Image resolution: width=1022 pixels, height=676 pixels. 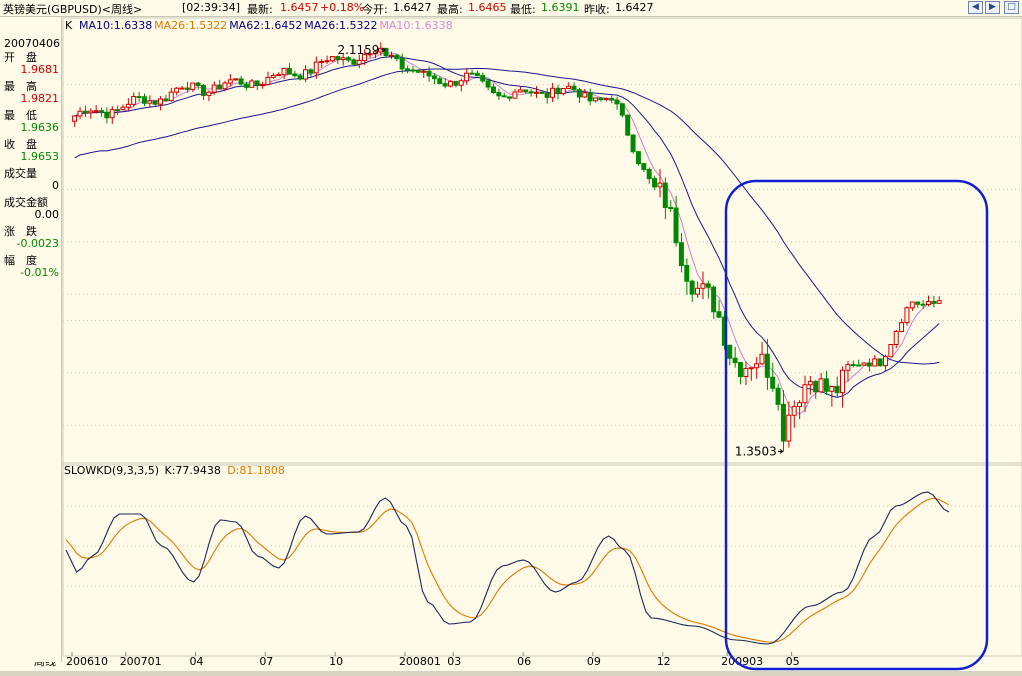 I want to click on info-value: 1.9681, so click(x=40, y=69).